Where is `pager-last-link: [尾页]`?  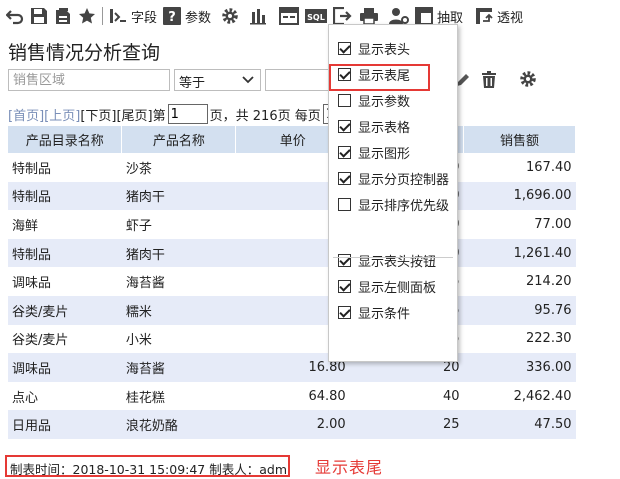
pager-last-link: [尾页] is located at coordinates (134, 114).